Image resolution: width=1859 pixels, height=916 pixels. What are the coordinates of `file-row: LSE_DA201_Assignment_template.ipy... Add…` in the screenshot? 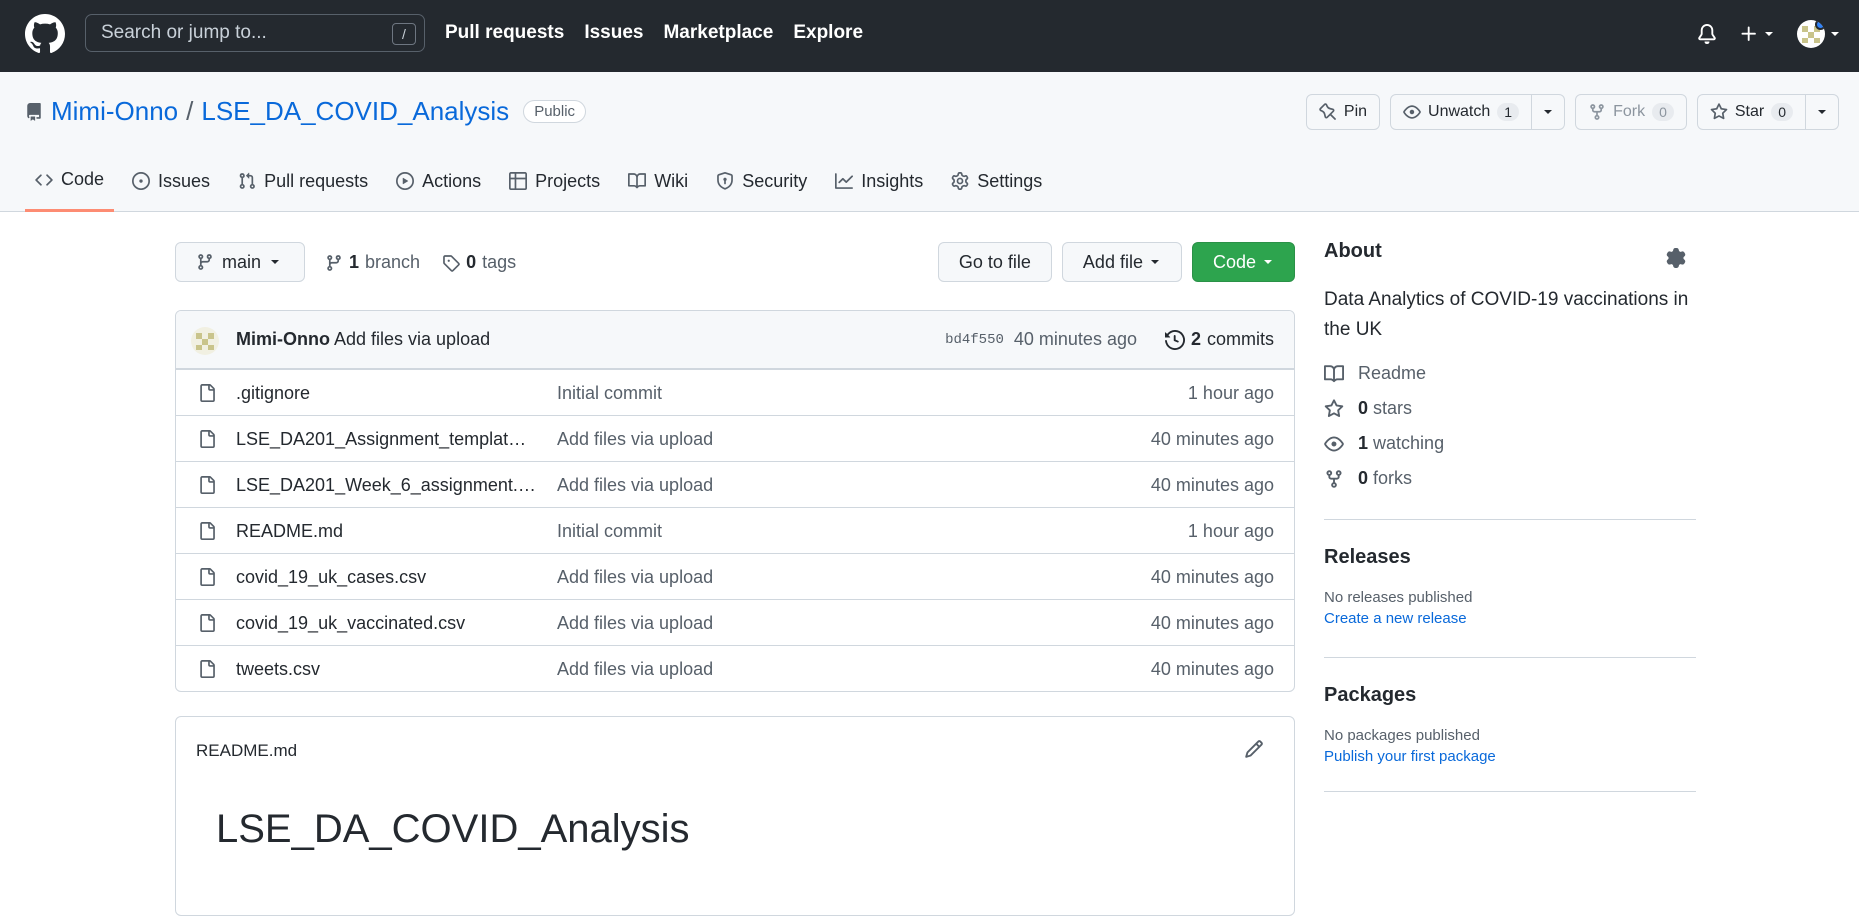 It's located at (735, 438).